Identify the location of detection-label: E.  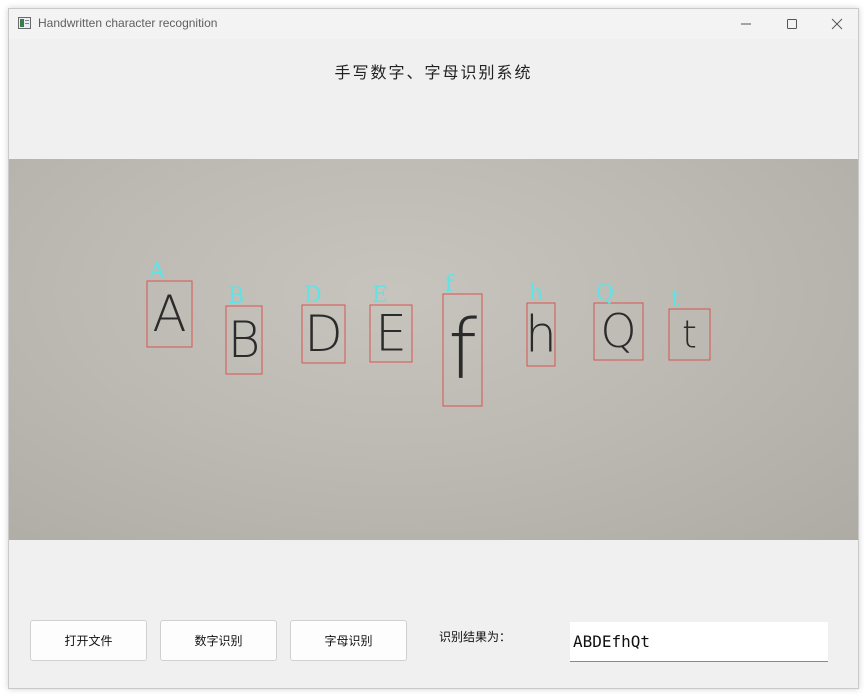
(380, 295).